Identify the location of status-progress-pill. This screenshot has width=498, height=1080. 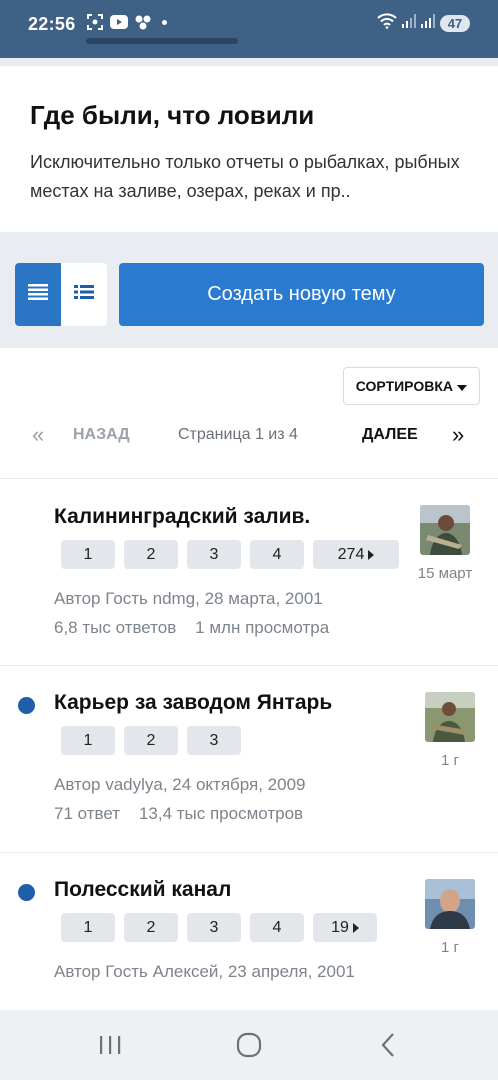
(162, 41).